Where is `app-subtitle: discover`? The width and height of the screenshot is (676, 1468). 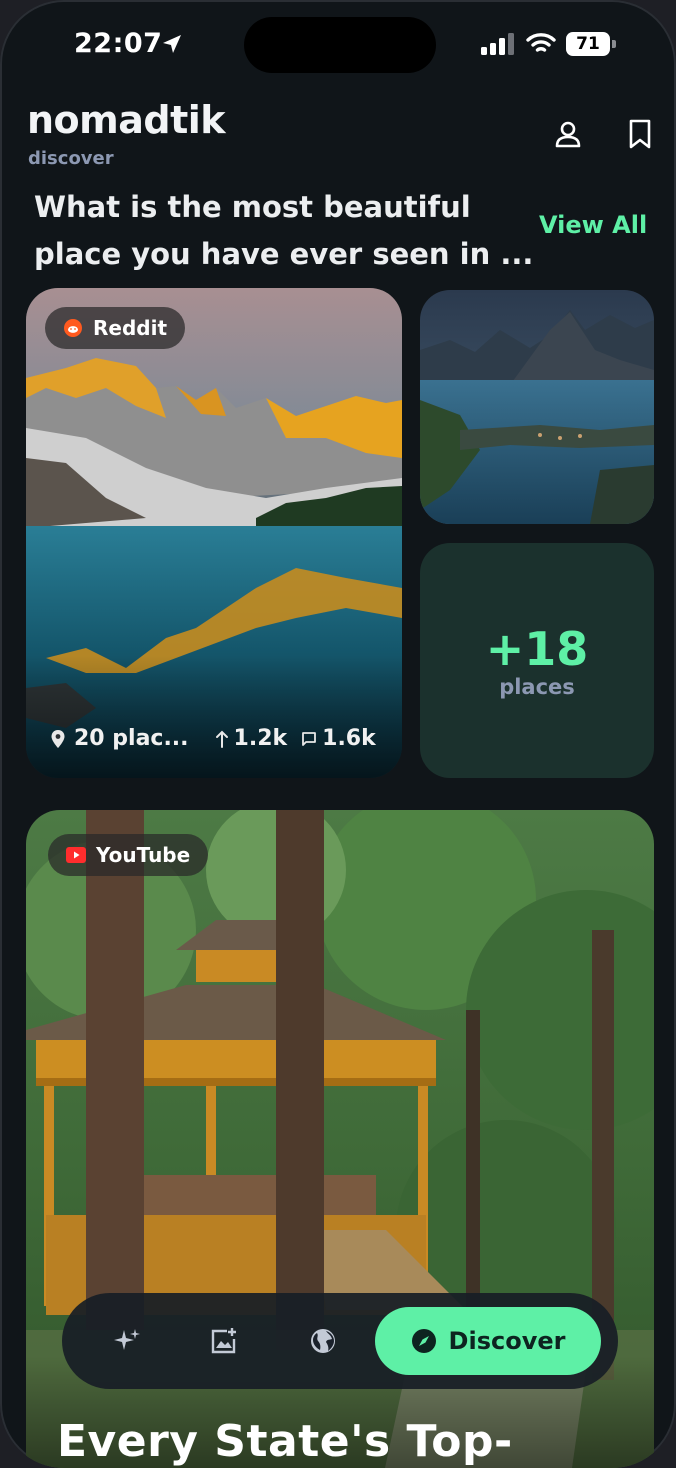
app-subtitle: discover is located at coordinates (71, 158).